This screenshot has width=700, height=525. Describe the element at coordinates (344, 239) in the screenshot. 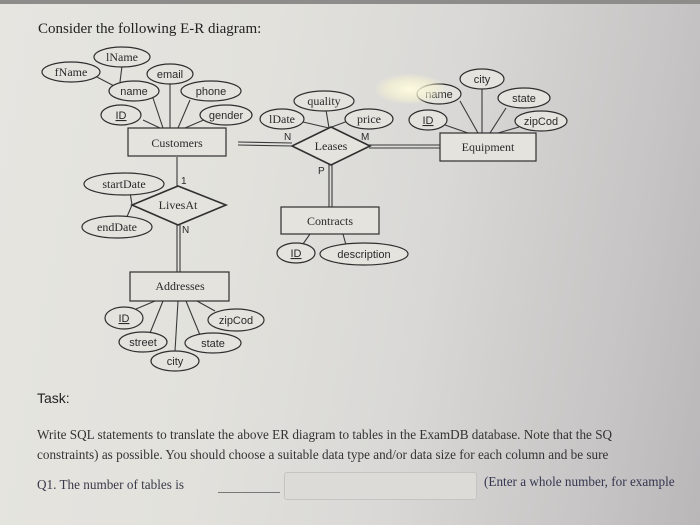

I see `line-contracts-desc` at that location.